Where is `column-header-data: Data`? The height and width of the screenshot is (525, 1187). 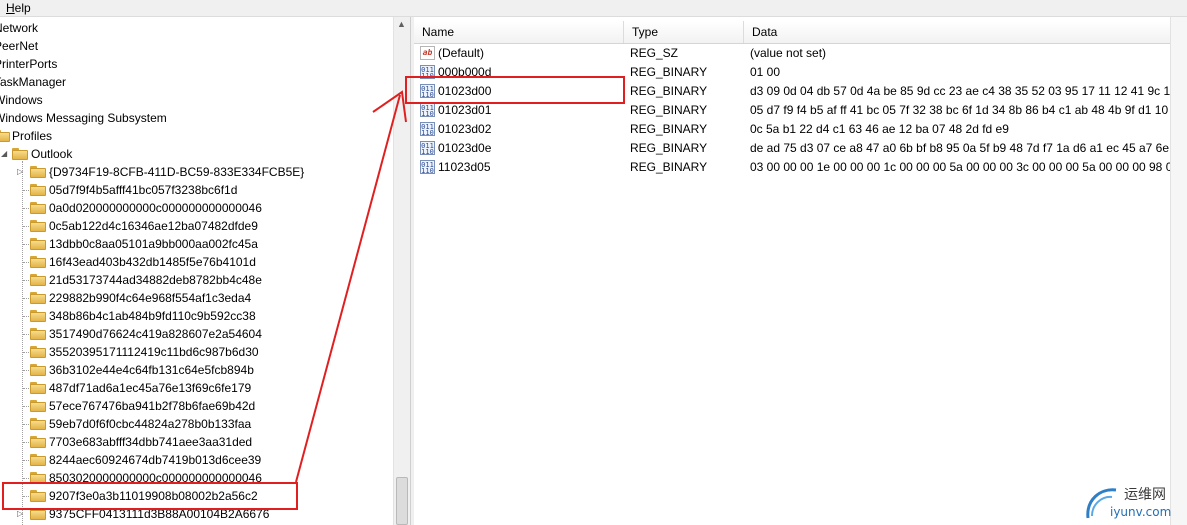 column-header-data: Data is located at coordinates (965, 32).